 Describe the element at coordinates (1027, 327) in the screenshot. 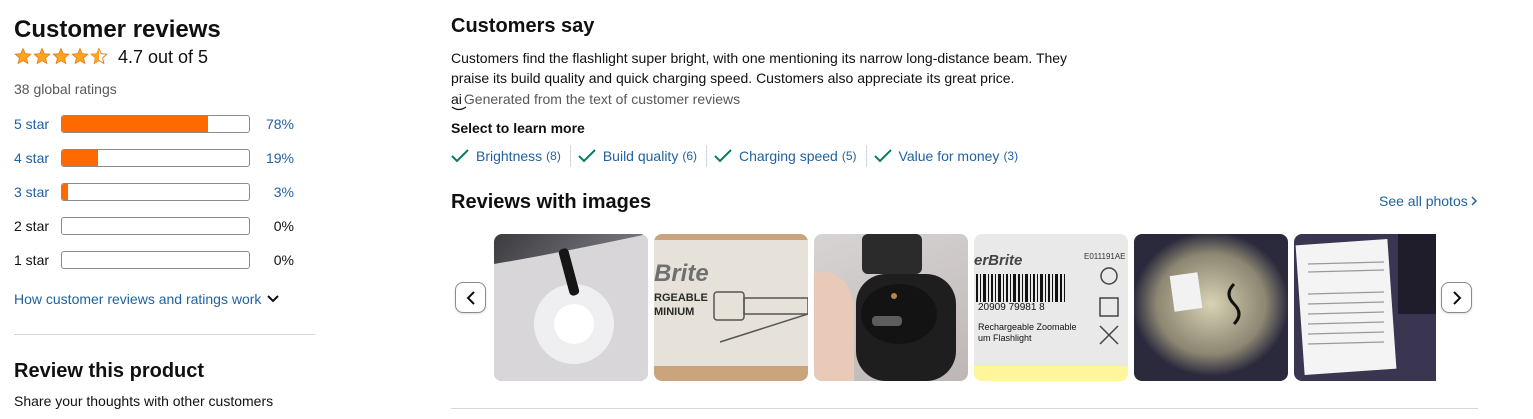

I see `box-text: Rechargeable Zoomable` at that location.